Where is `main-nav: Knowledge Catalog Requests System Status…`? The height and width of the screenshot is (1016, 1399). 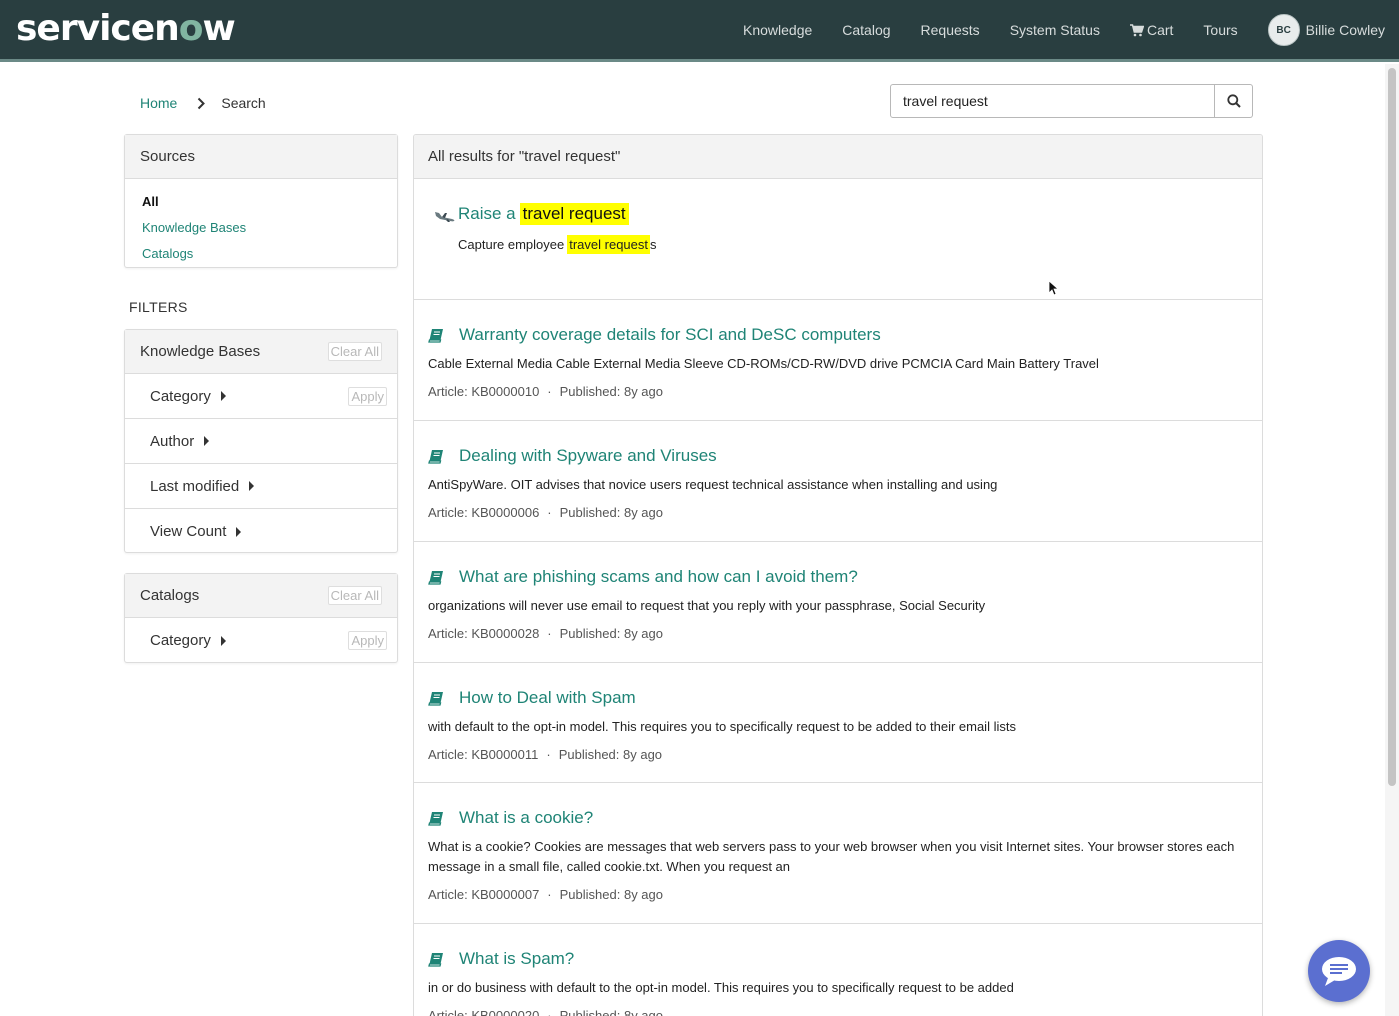
main-nav: Knowledge Catalog Requests System Status… is located at coordinates (1049, 30).